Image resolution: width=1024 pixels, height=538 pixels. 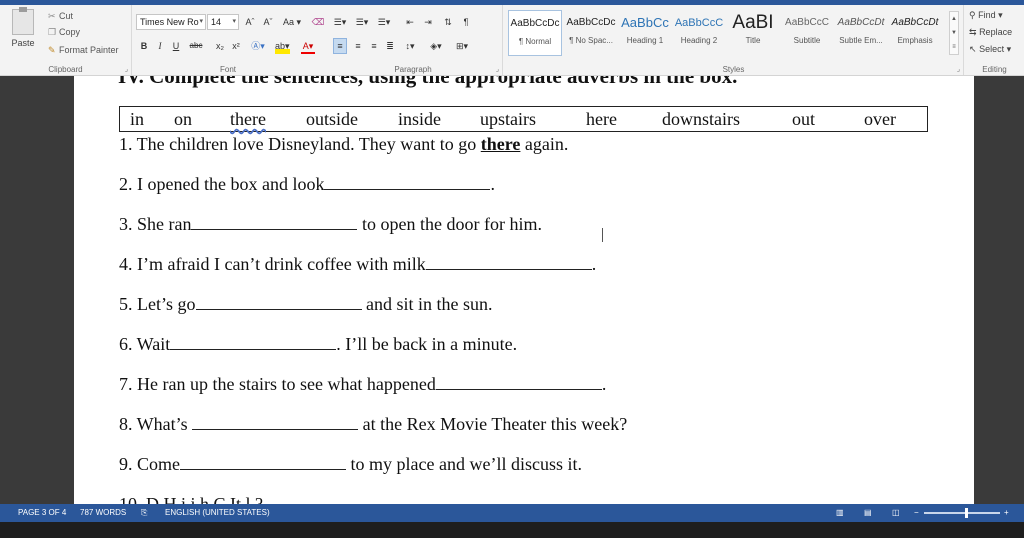 What do you see at coordinates (236, 46) in the screenshot?
I see `superscript-button: x²` at bounding box center [236, 46].